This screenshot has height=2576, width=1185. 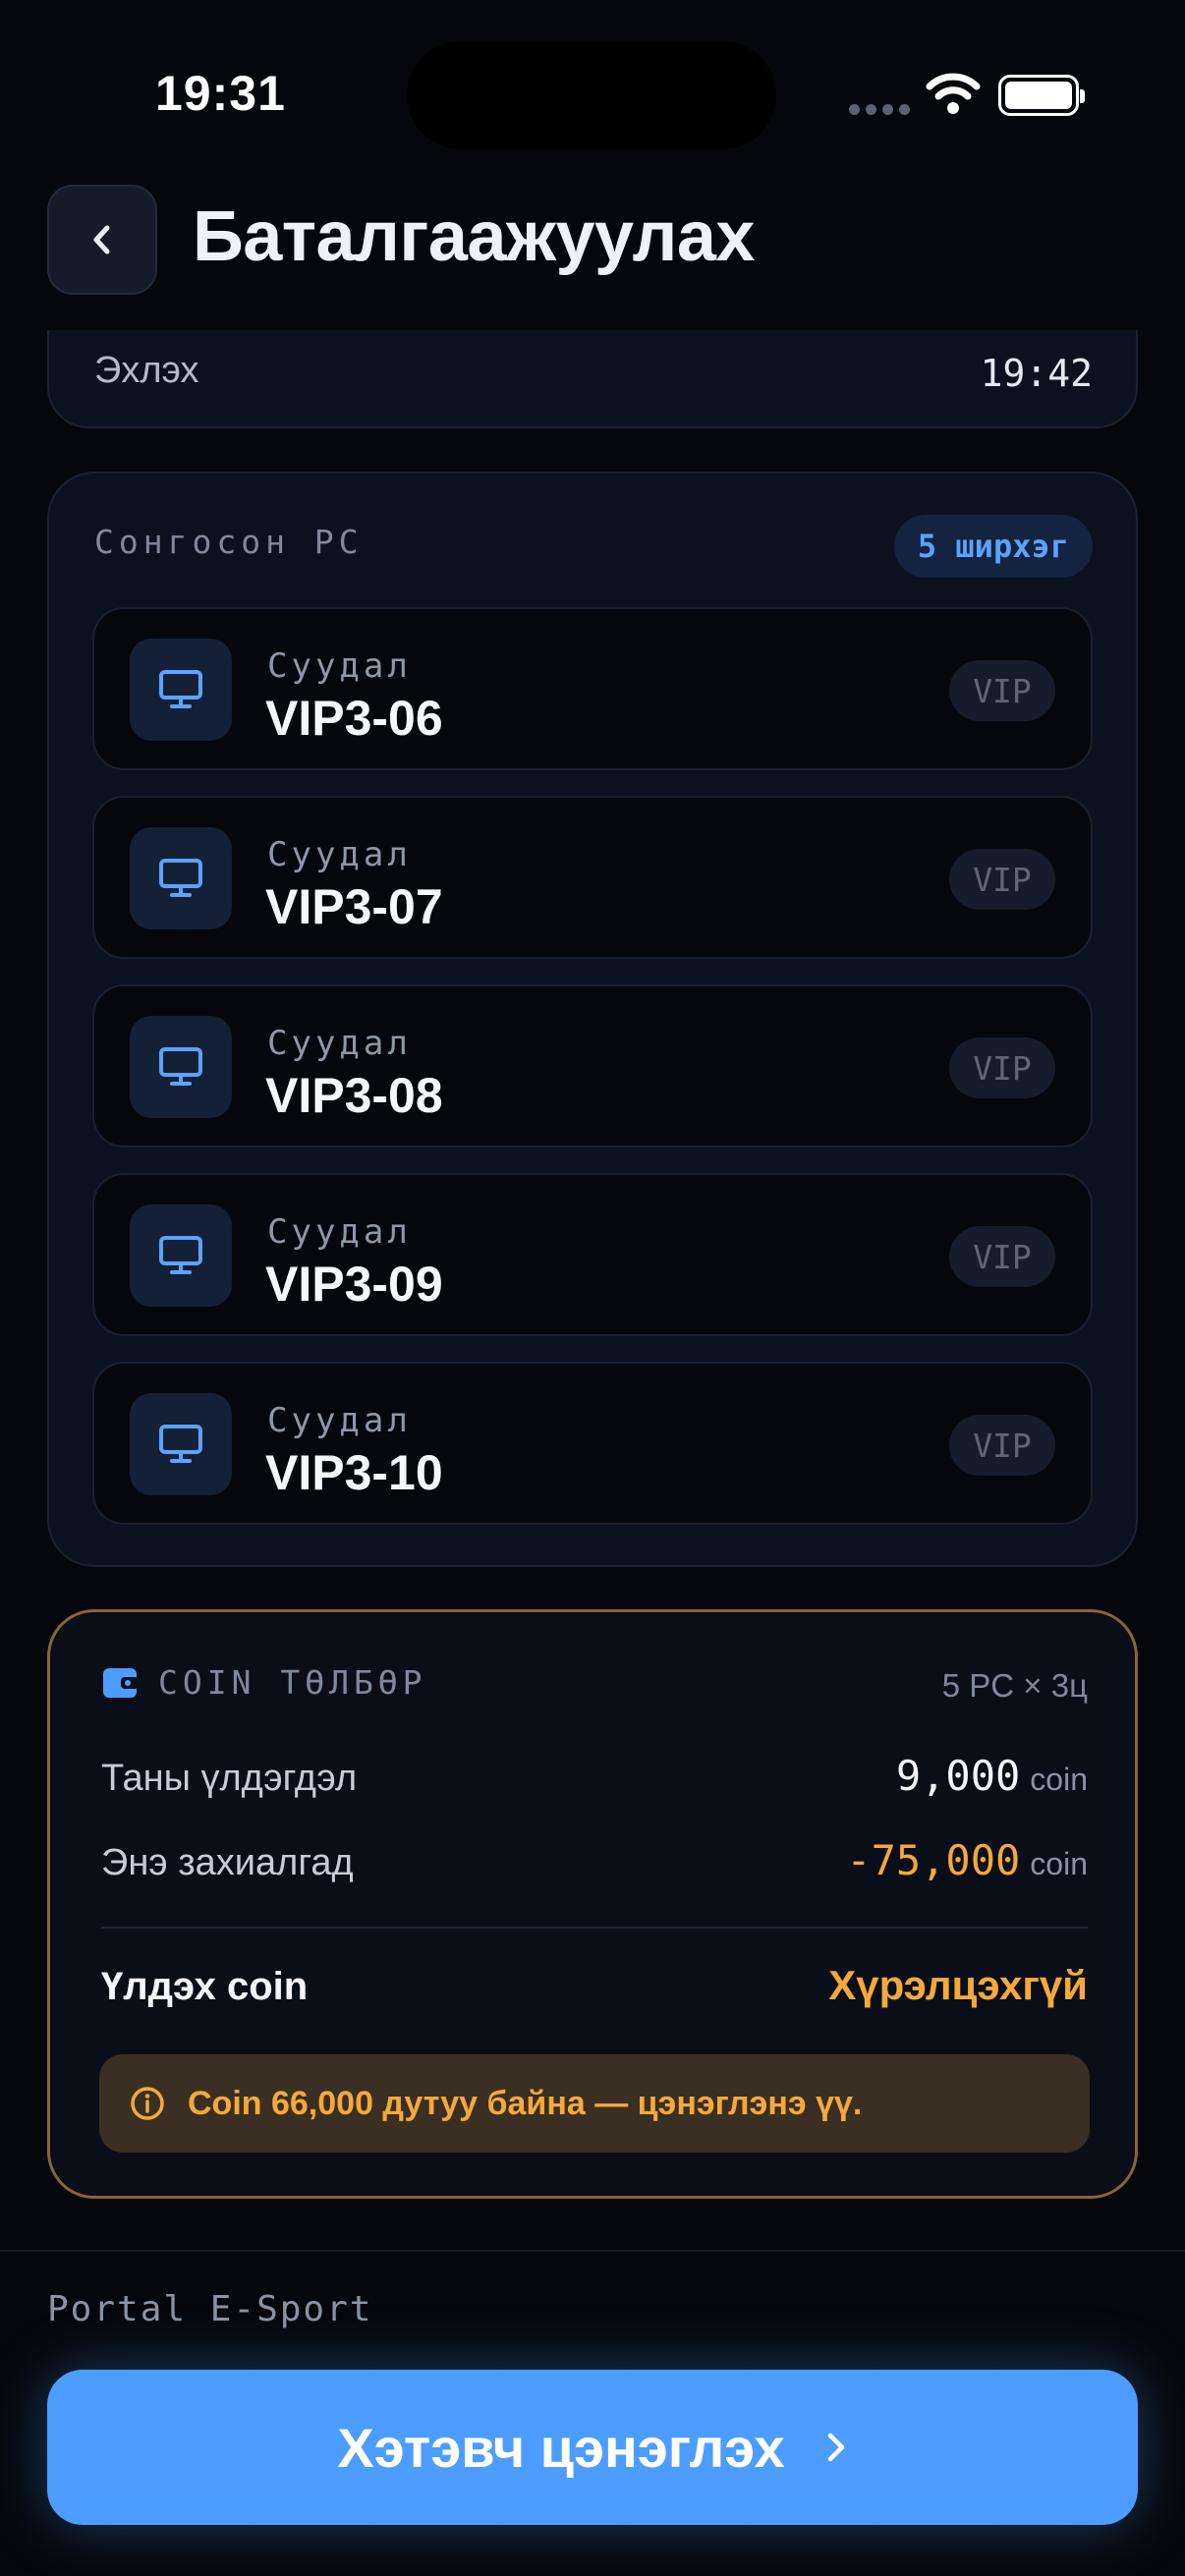 What do you see at coordinates (474, 236) in the screenshot?
I see `page-title: Баталгаажуулах` at bounding box center [474, 236].